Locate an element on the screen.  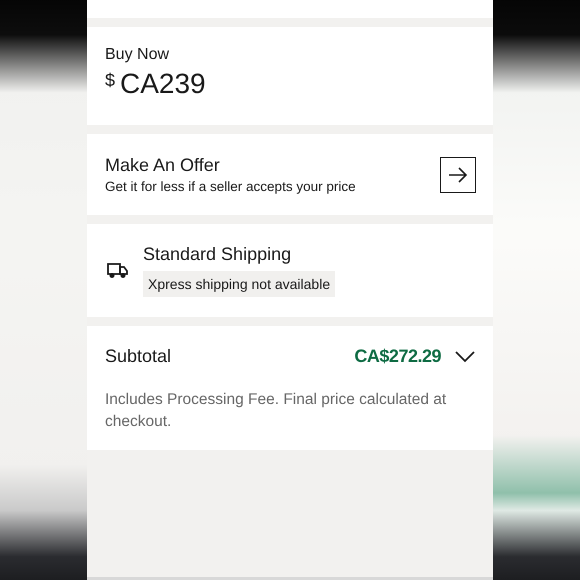
arrow-right-icon is located at coordinates (458, 174).